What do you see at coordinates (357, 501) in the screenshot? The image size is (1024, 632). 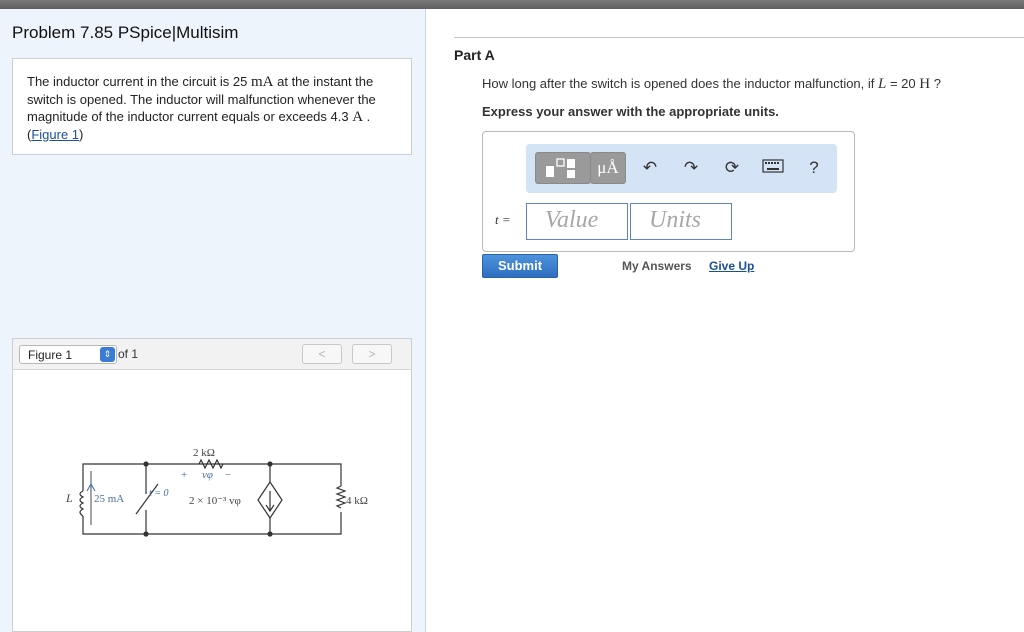 I see `resistor-4k-label: 4 kΩ` at bounding box center [357, 501].